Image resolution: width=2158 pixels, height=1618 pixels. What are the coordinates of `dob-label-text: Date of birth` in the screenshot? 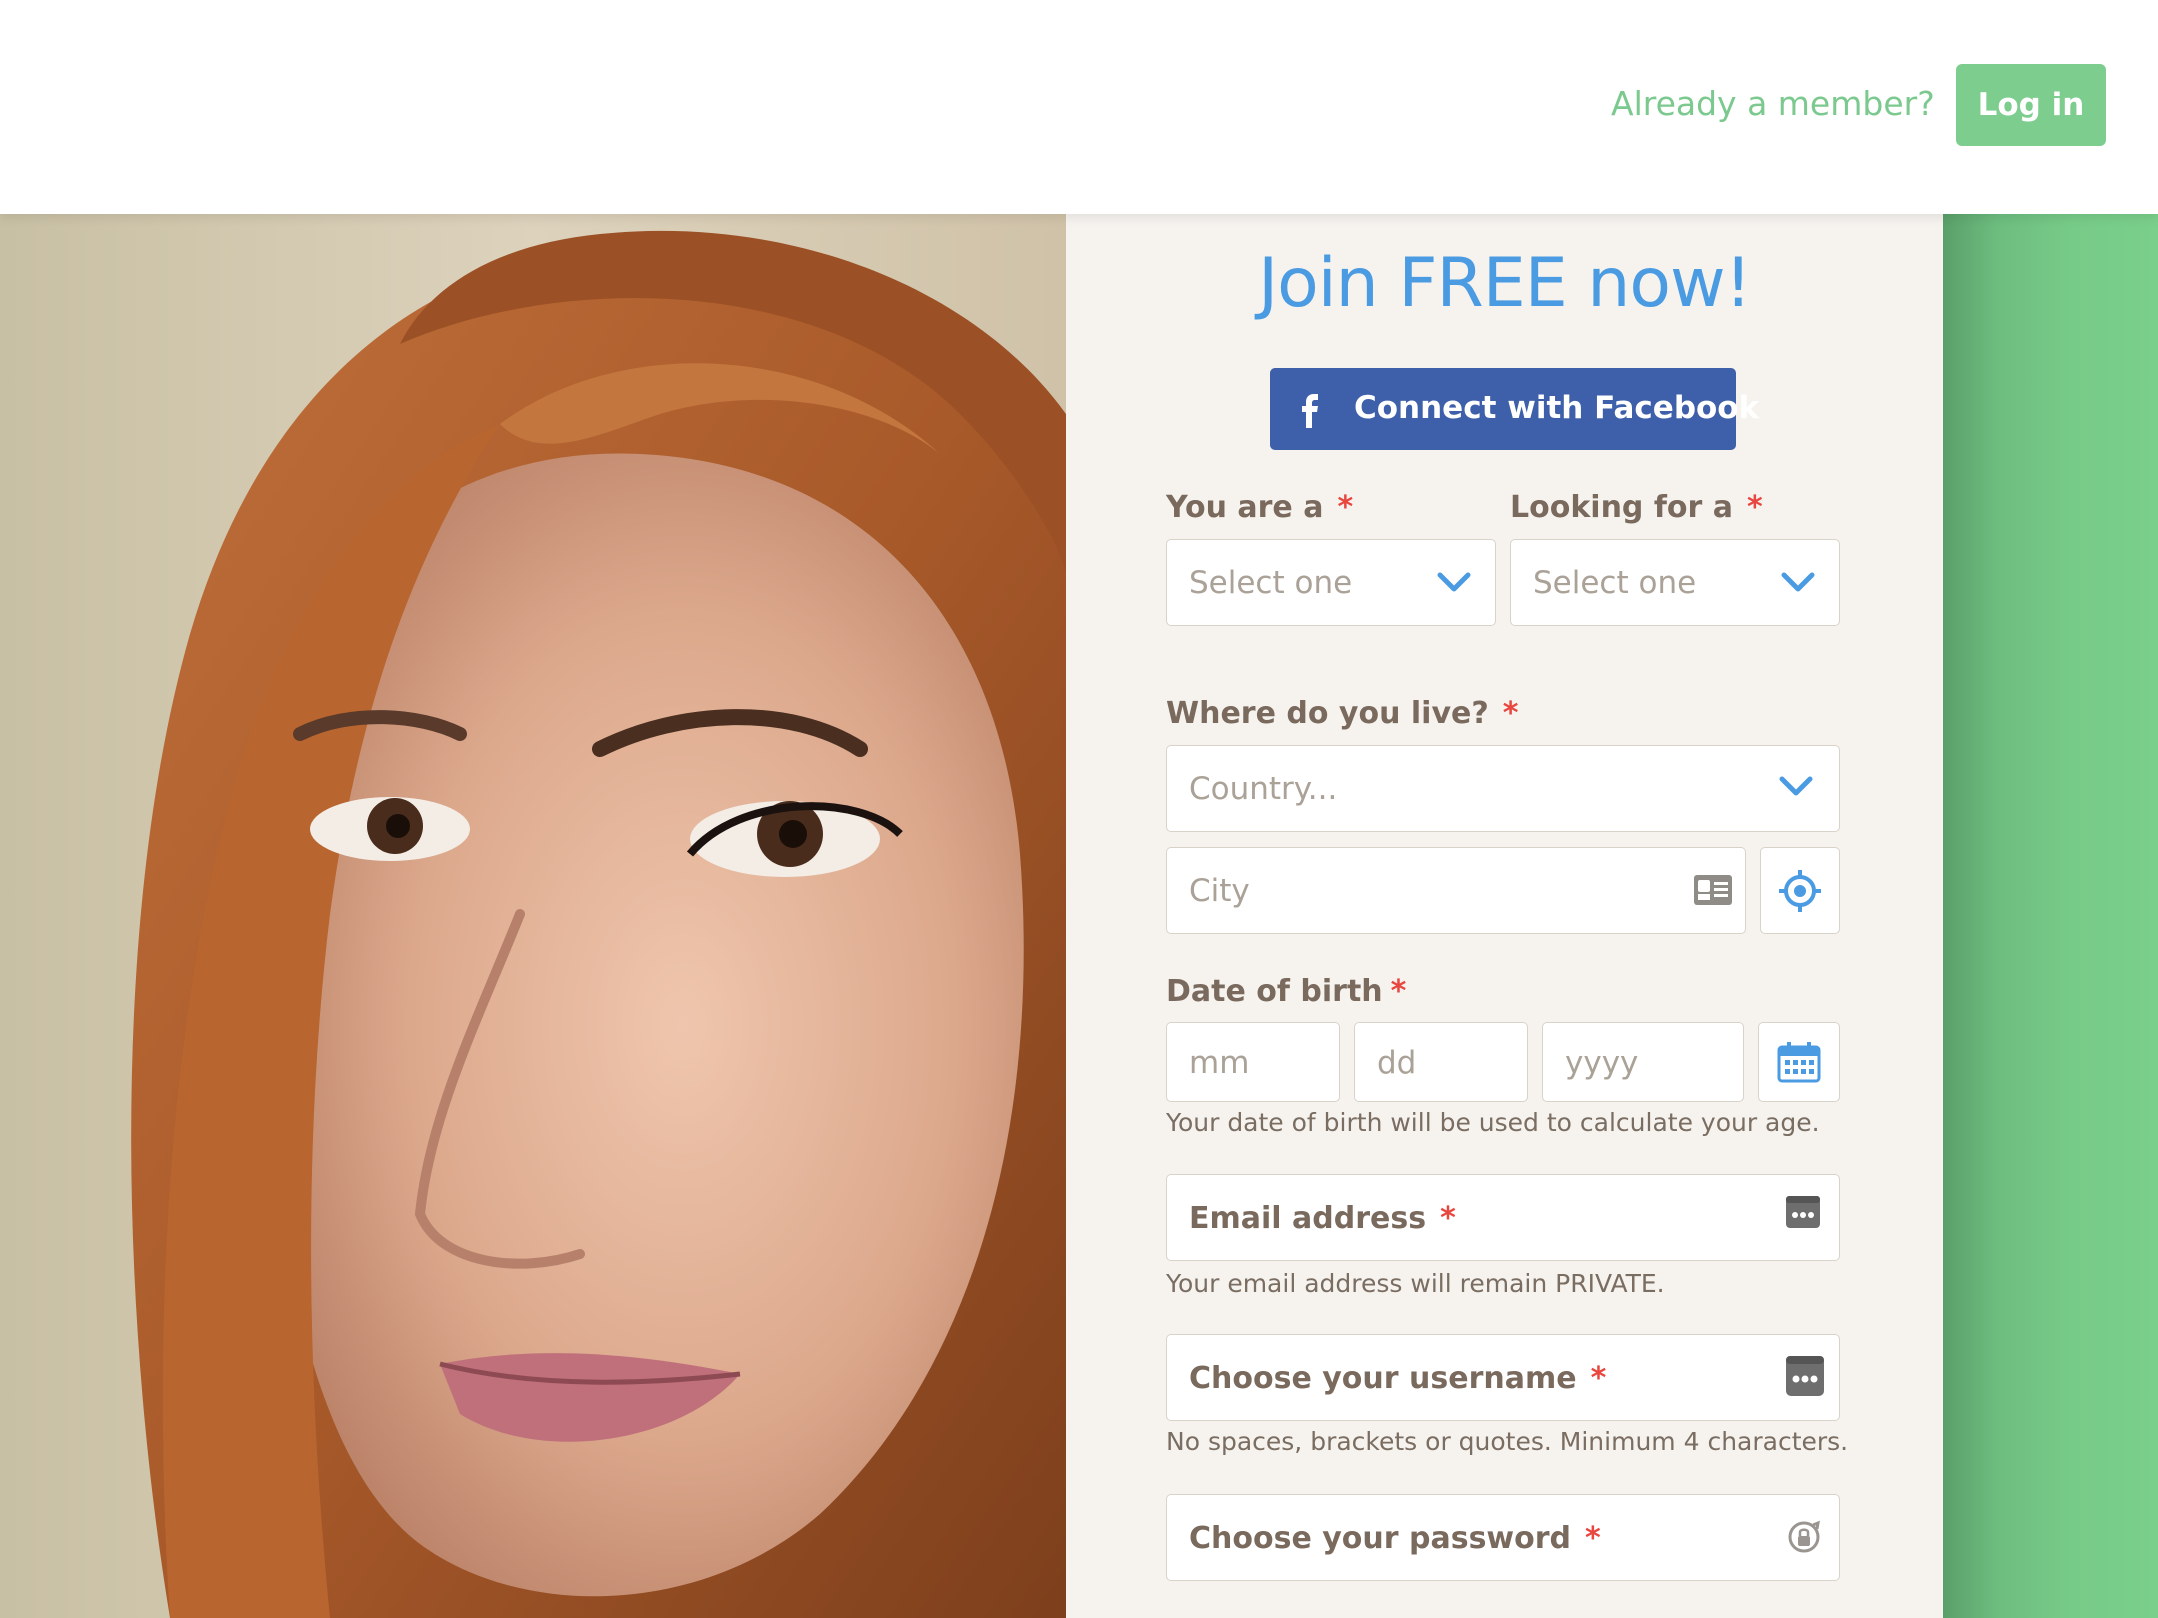 It's located at (1274, 991).